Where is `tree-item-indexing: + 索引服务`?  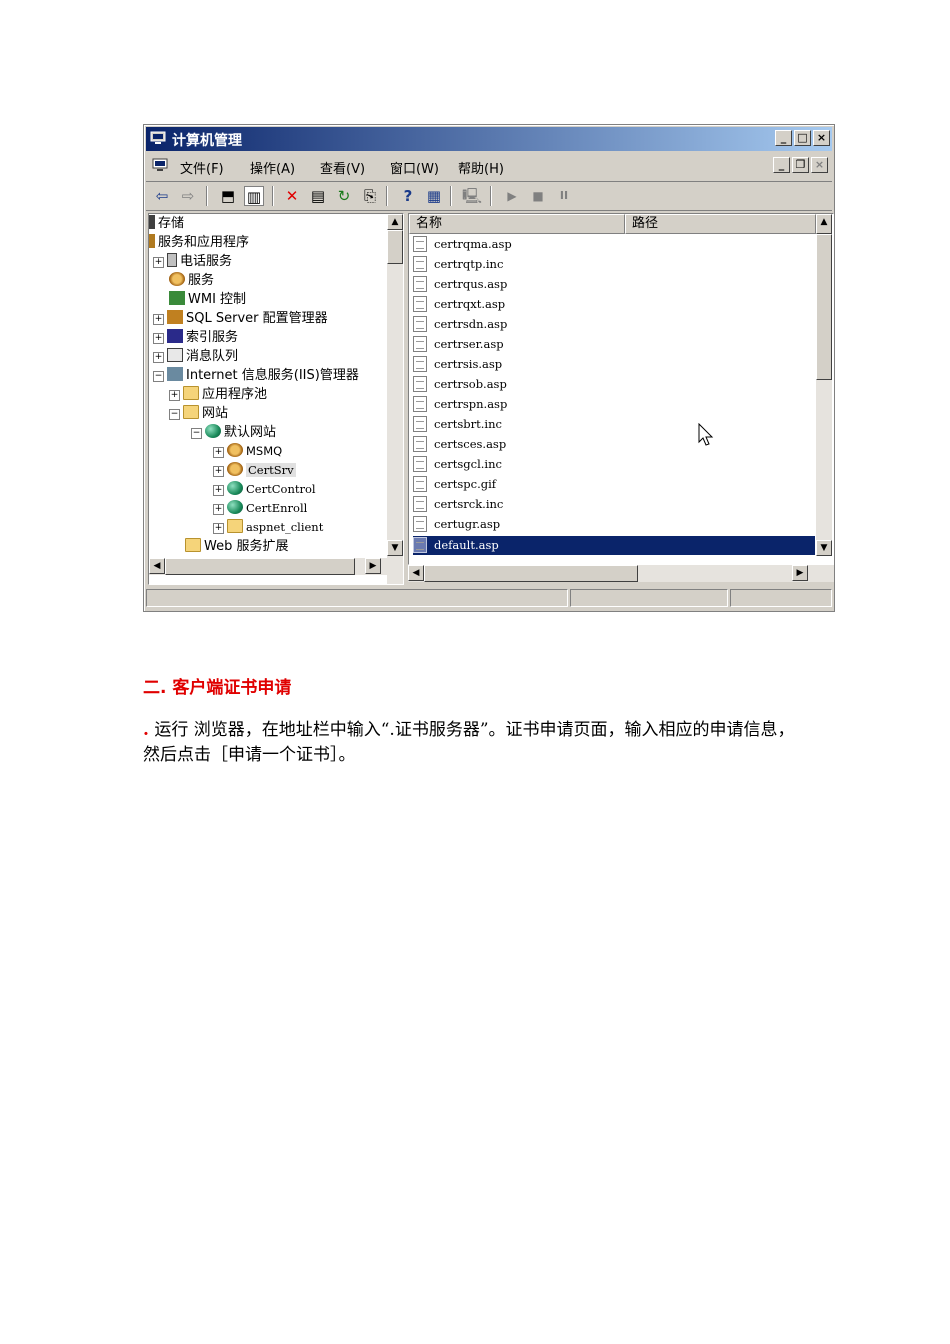
tree-item-indexing: + 索引服务 is located at coordinates (195, 337).